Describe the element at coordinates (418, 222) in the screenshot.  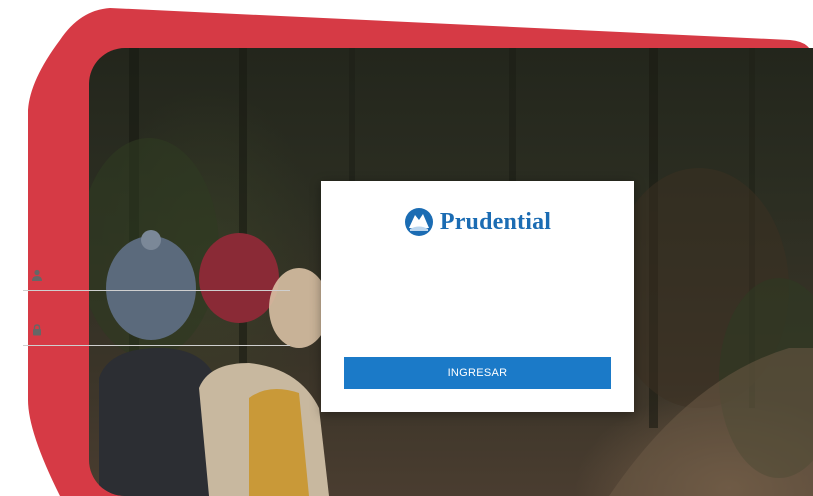
I see `prudential-rock-icon` at that location.